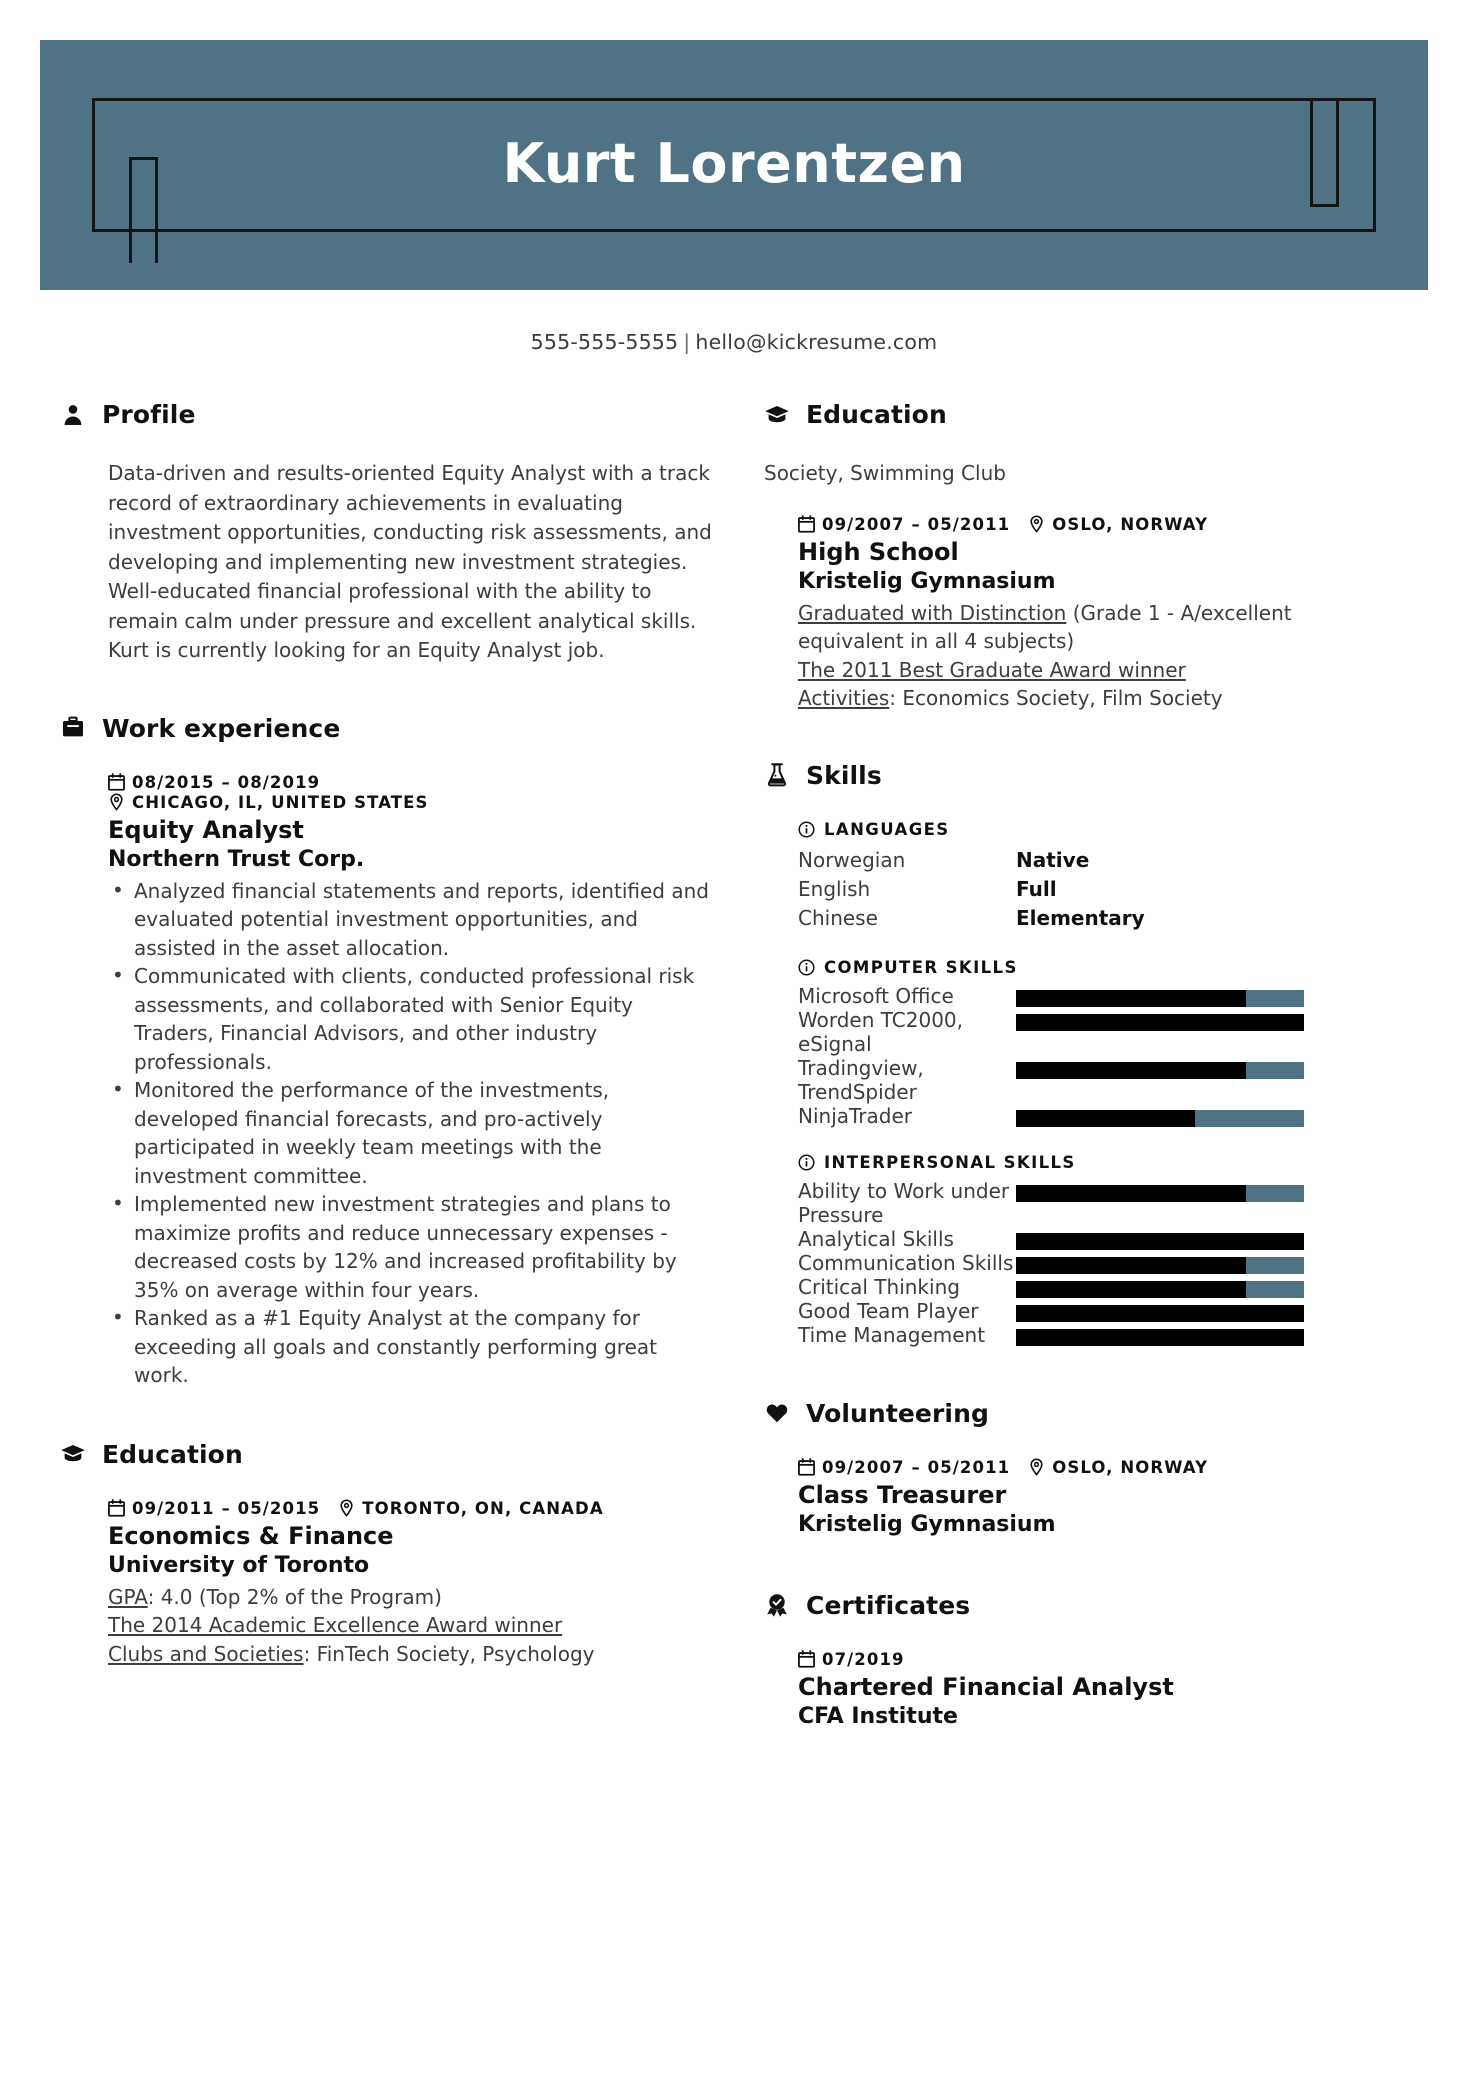 The width and height of the screenshot is (1468, 2077). Describe the element at coordinates (1056, 698) in the screenshot. I see `education-detail-value: : Economics Society, Film Society` at that location.